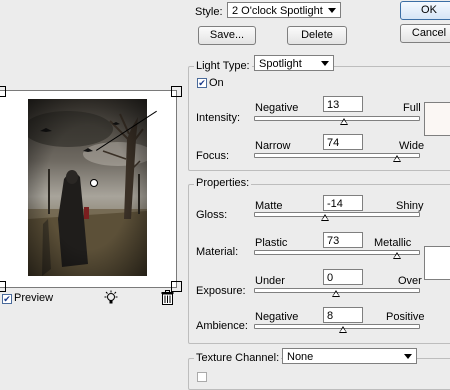 The height and width of the screenshot is (390, 450). I want to click on gloss-slider-thumb, so click(324, 217).